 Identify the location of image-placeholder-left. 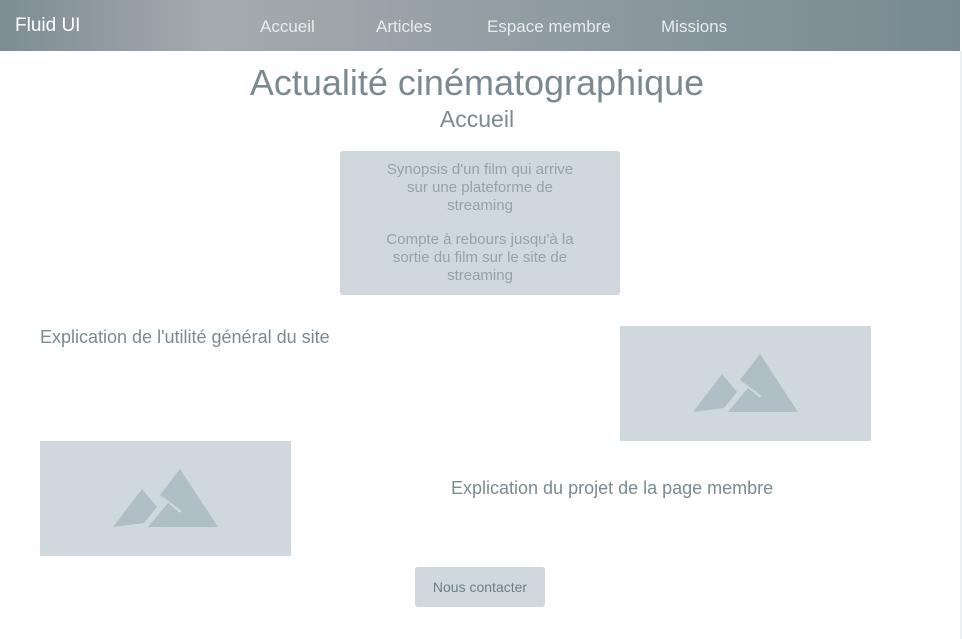
(165, 498).